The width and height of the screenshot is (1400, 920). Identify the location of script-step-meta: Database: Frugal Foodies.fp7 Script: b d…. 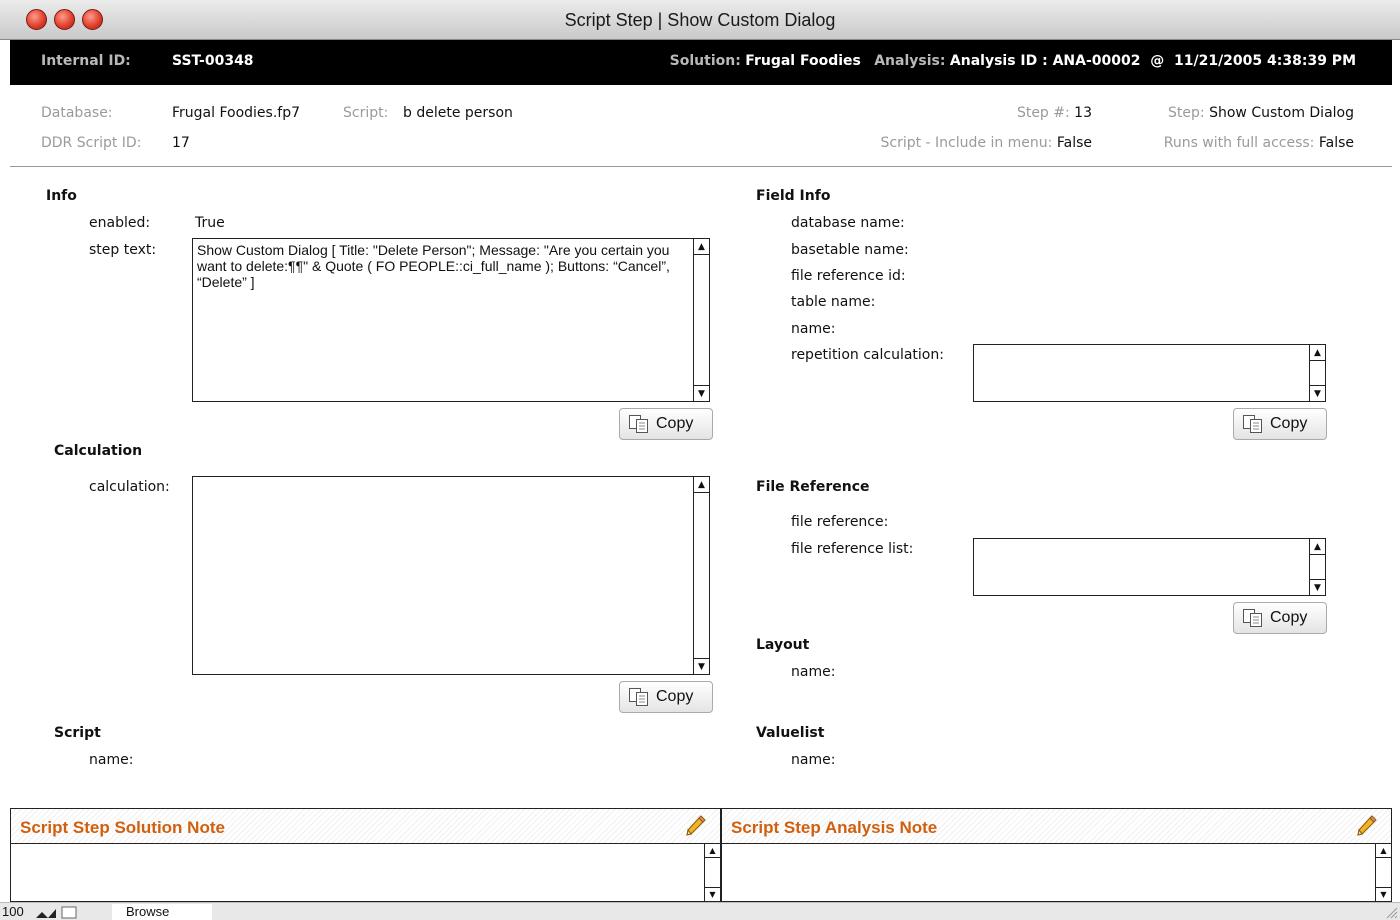
(701, 126).